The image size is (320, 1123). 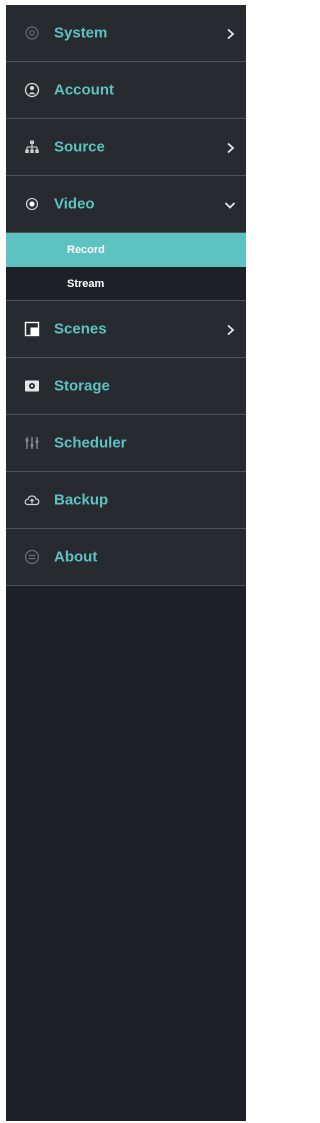 I want to click on menu-item-label: Scenes, so click(x=80, y=329).